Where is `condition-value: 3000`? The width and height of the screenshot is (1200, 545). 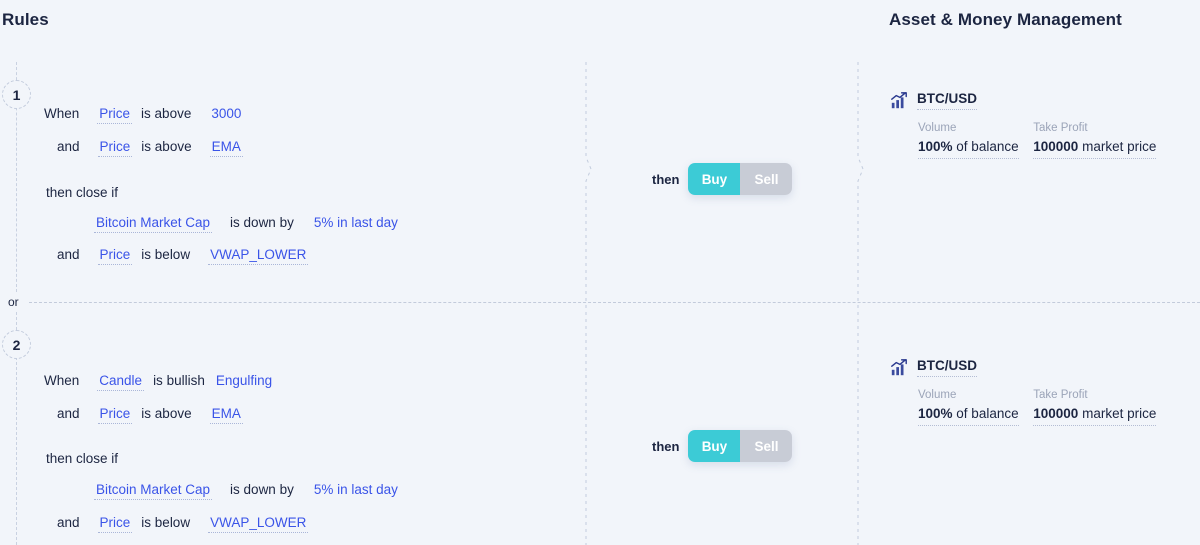 condition-value: 3000 is located at coordinates (226, 115).